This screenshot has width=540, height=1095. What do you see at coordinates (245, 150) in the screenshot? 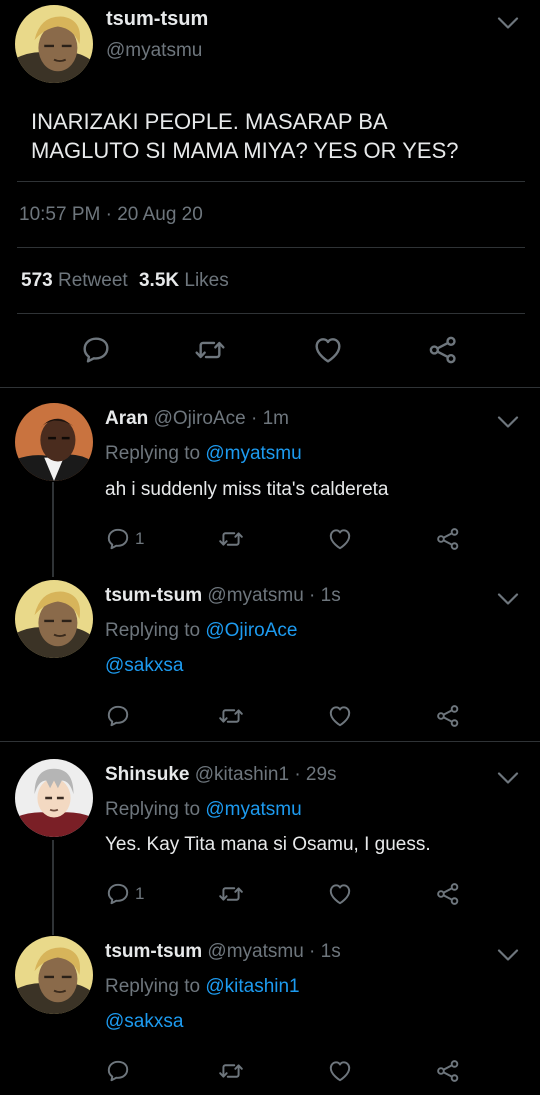
I see `main-tweet-line-2: MAGLUTO SI MAMA MIYA? YES OR YES?` at bounding box center [245, 150].